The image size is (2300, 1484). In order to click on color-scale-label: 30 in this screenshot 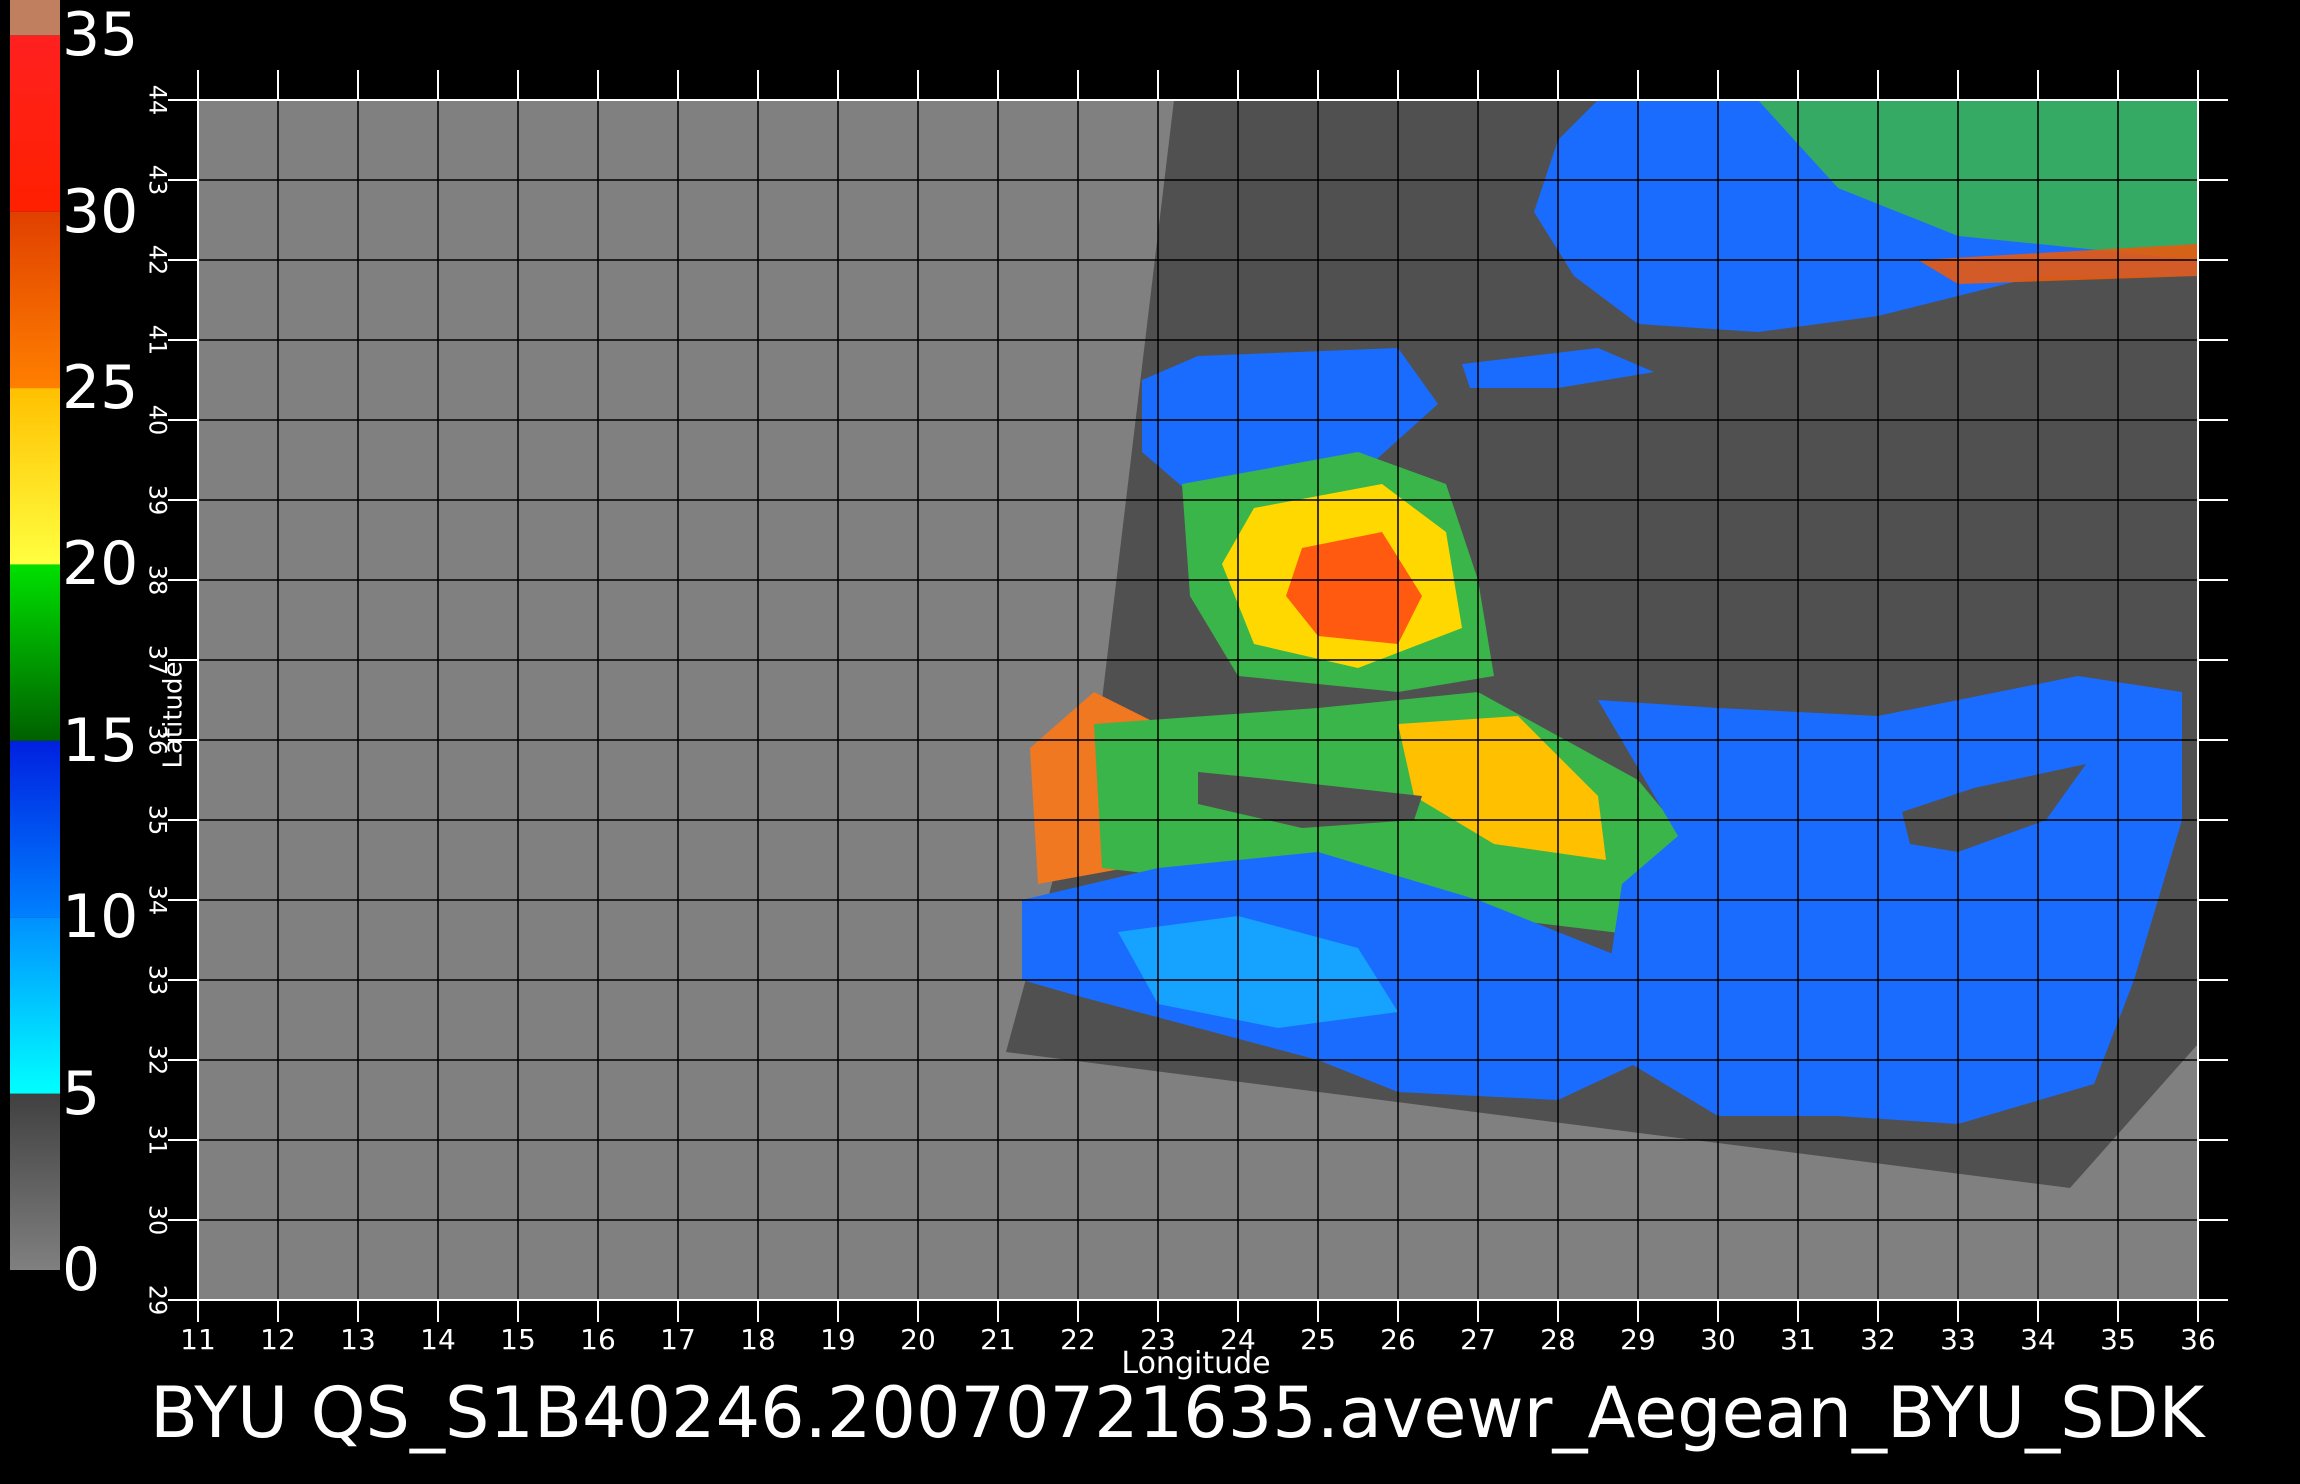, I will do `click(100, 211)`.